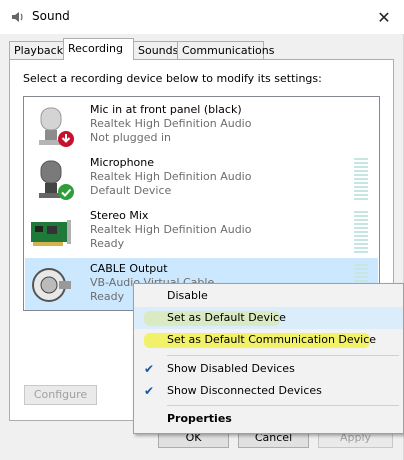  I want to click on configure-button: Configure, so click(60, 395).